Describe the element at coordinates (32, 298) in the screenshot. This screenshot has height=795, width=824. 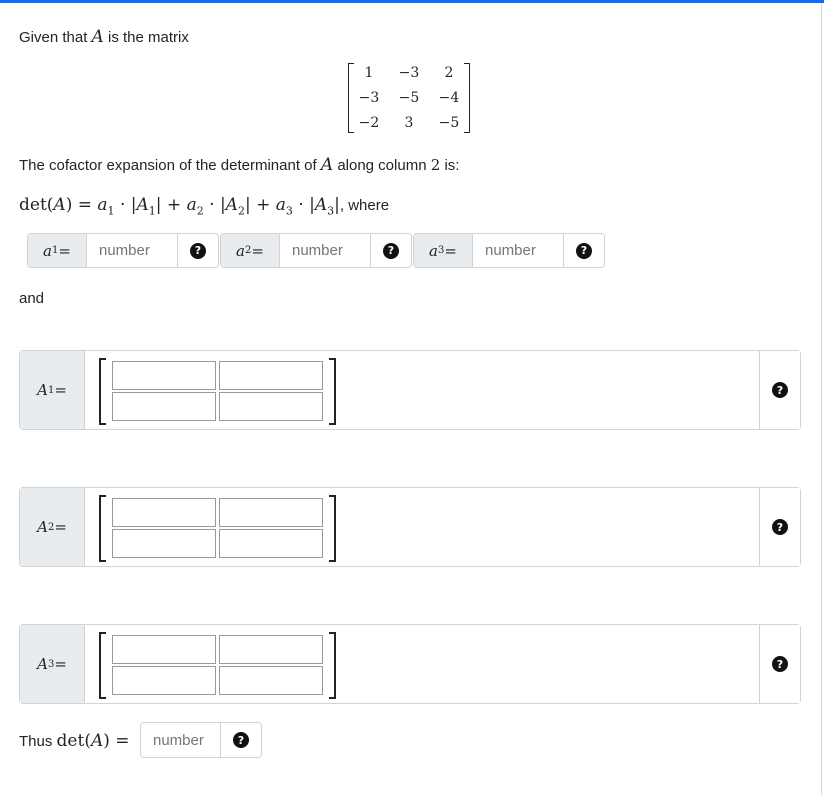
I see `and-text: and` at that location.